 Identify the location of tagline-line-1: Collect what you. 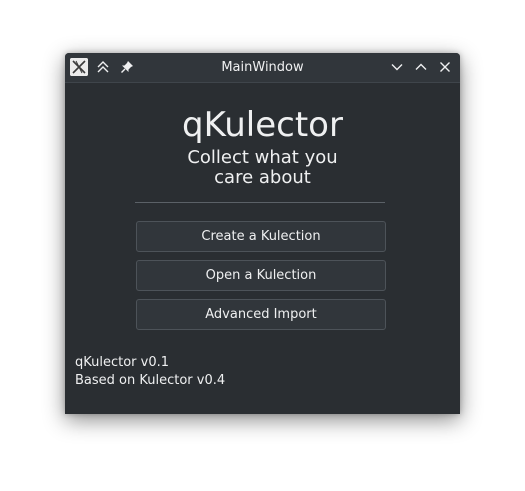
(262, 157).